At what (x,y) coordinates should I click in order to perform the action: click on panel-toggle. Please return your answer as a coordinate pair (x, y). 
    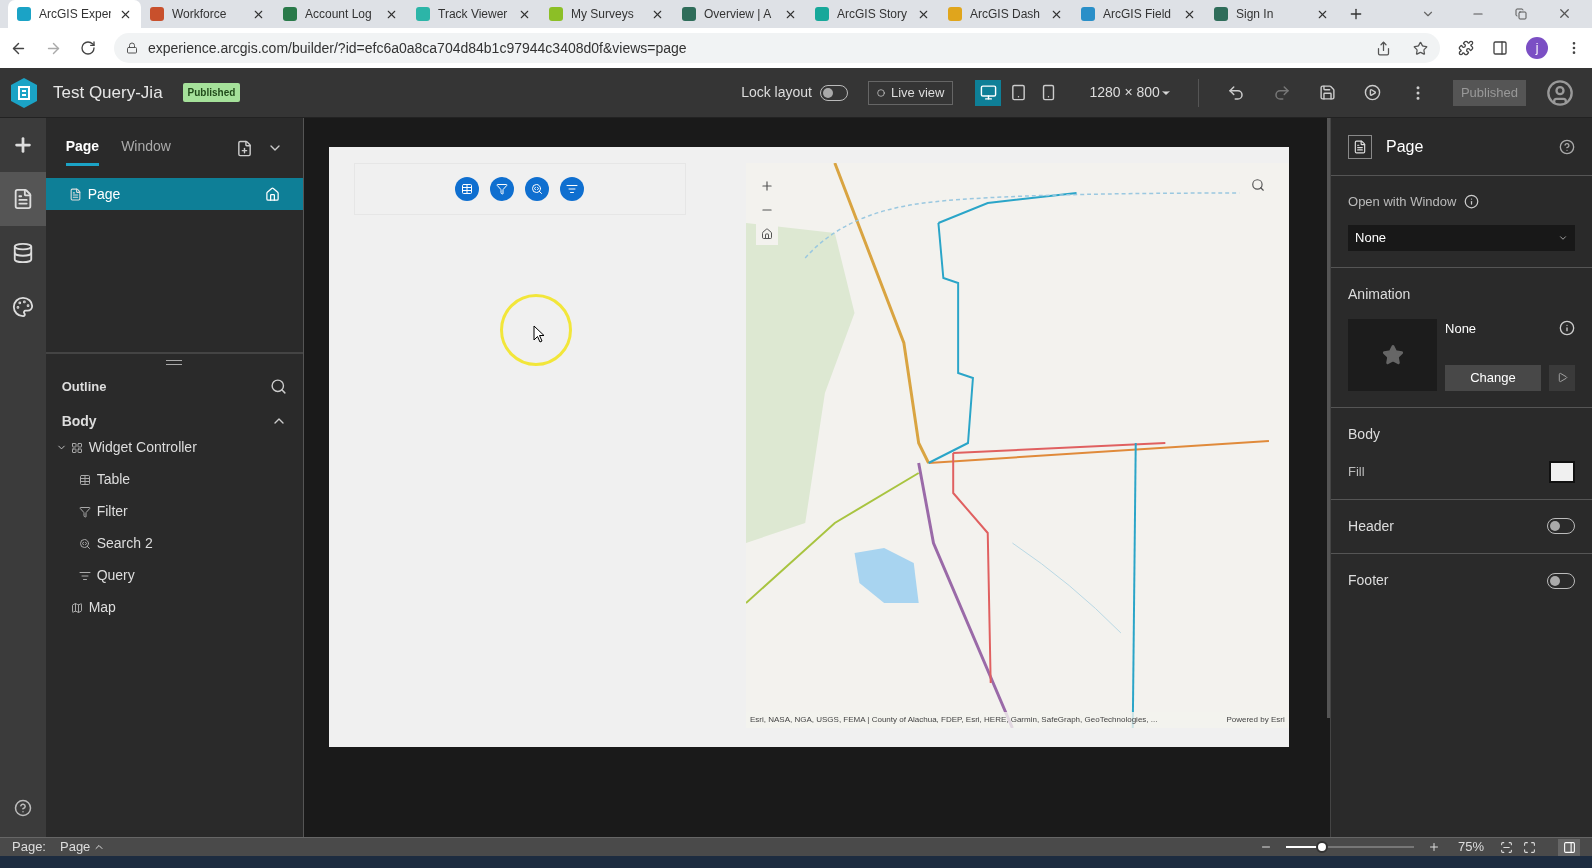
    Looking at the image, I should click on (1569, 847).